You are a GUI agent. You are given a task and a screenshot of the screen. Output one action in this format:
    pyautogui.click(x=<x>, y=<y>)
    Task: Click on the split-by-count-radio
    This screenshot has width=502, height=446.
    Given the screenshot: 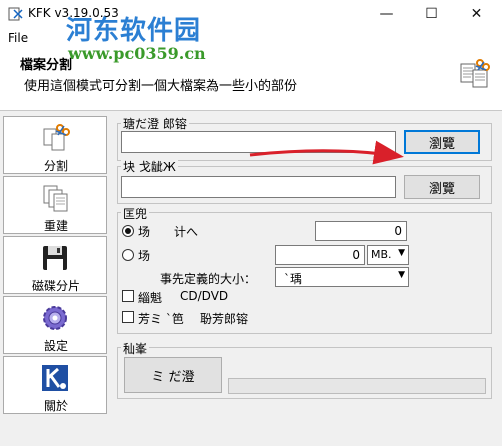 What is the action you would take?
    pyautogui.click(x=128, y=231)
    